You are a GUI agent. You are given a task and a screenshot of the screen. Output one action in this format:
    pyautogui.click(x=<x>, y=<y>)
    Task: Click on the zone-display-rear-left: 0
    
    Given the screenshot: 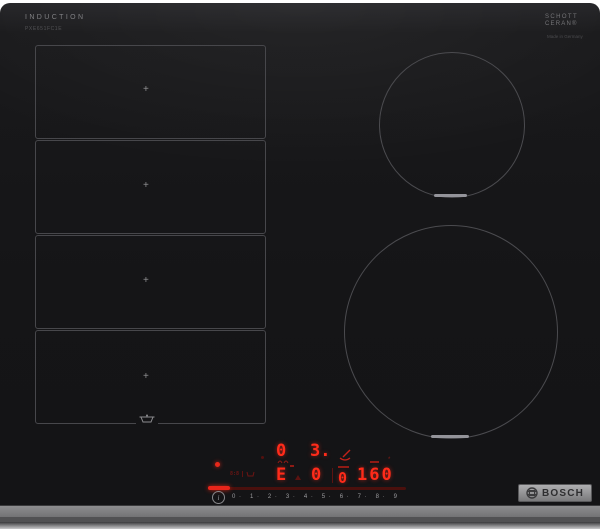 What is the action you would take?
    pyautogui.click(x=281, y=451)
    